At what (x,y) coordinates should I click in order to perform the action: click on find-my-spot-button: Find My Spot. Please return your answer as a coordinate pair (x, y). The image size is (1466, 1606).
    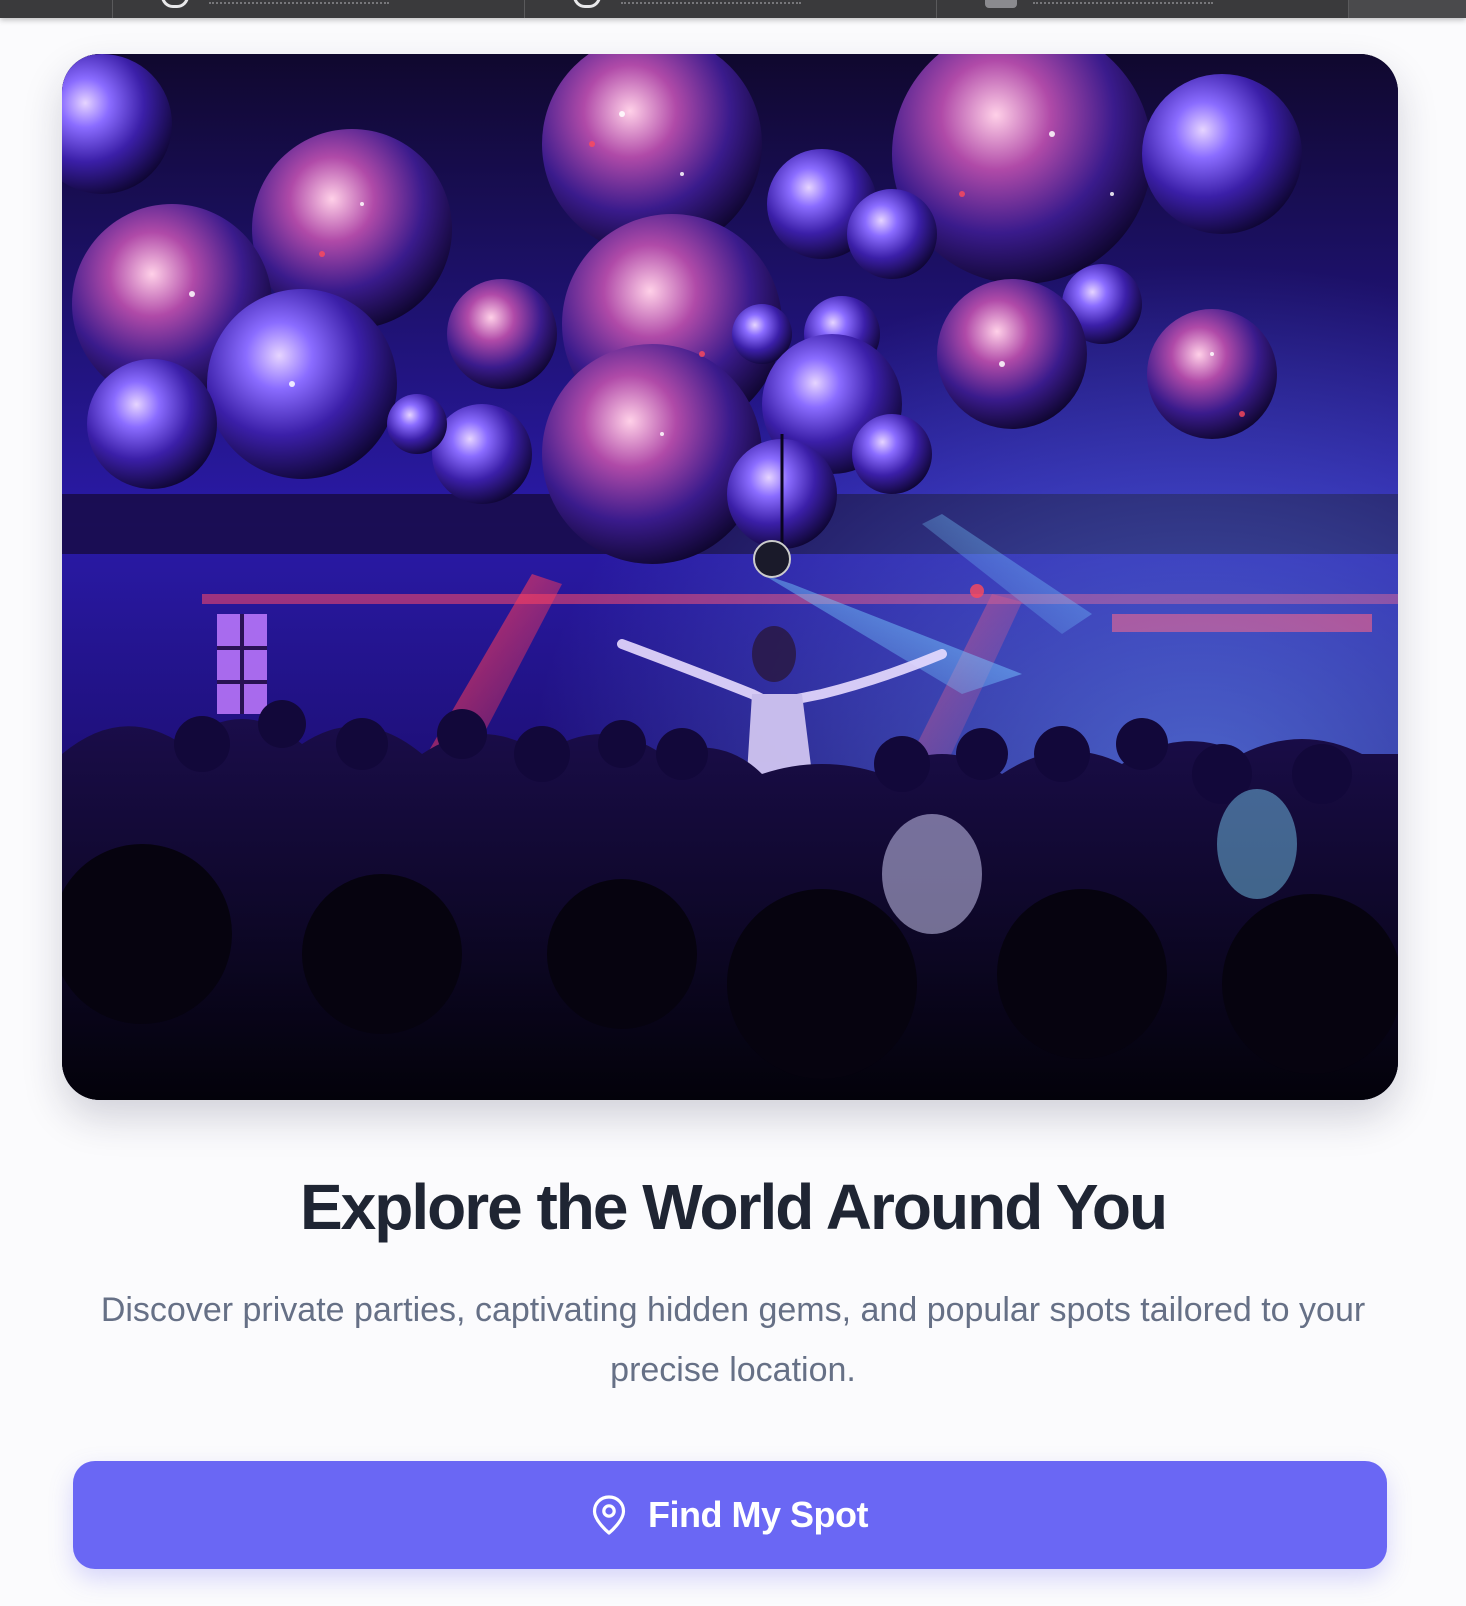
    Looking at the image, I should click on (730, 1515).